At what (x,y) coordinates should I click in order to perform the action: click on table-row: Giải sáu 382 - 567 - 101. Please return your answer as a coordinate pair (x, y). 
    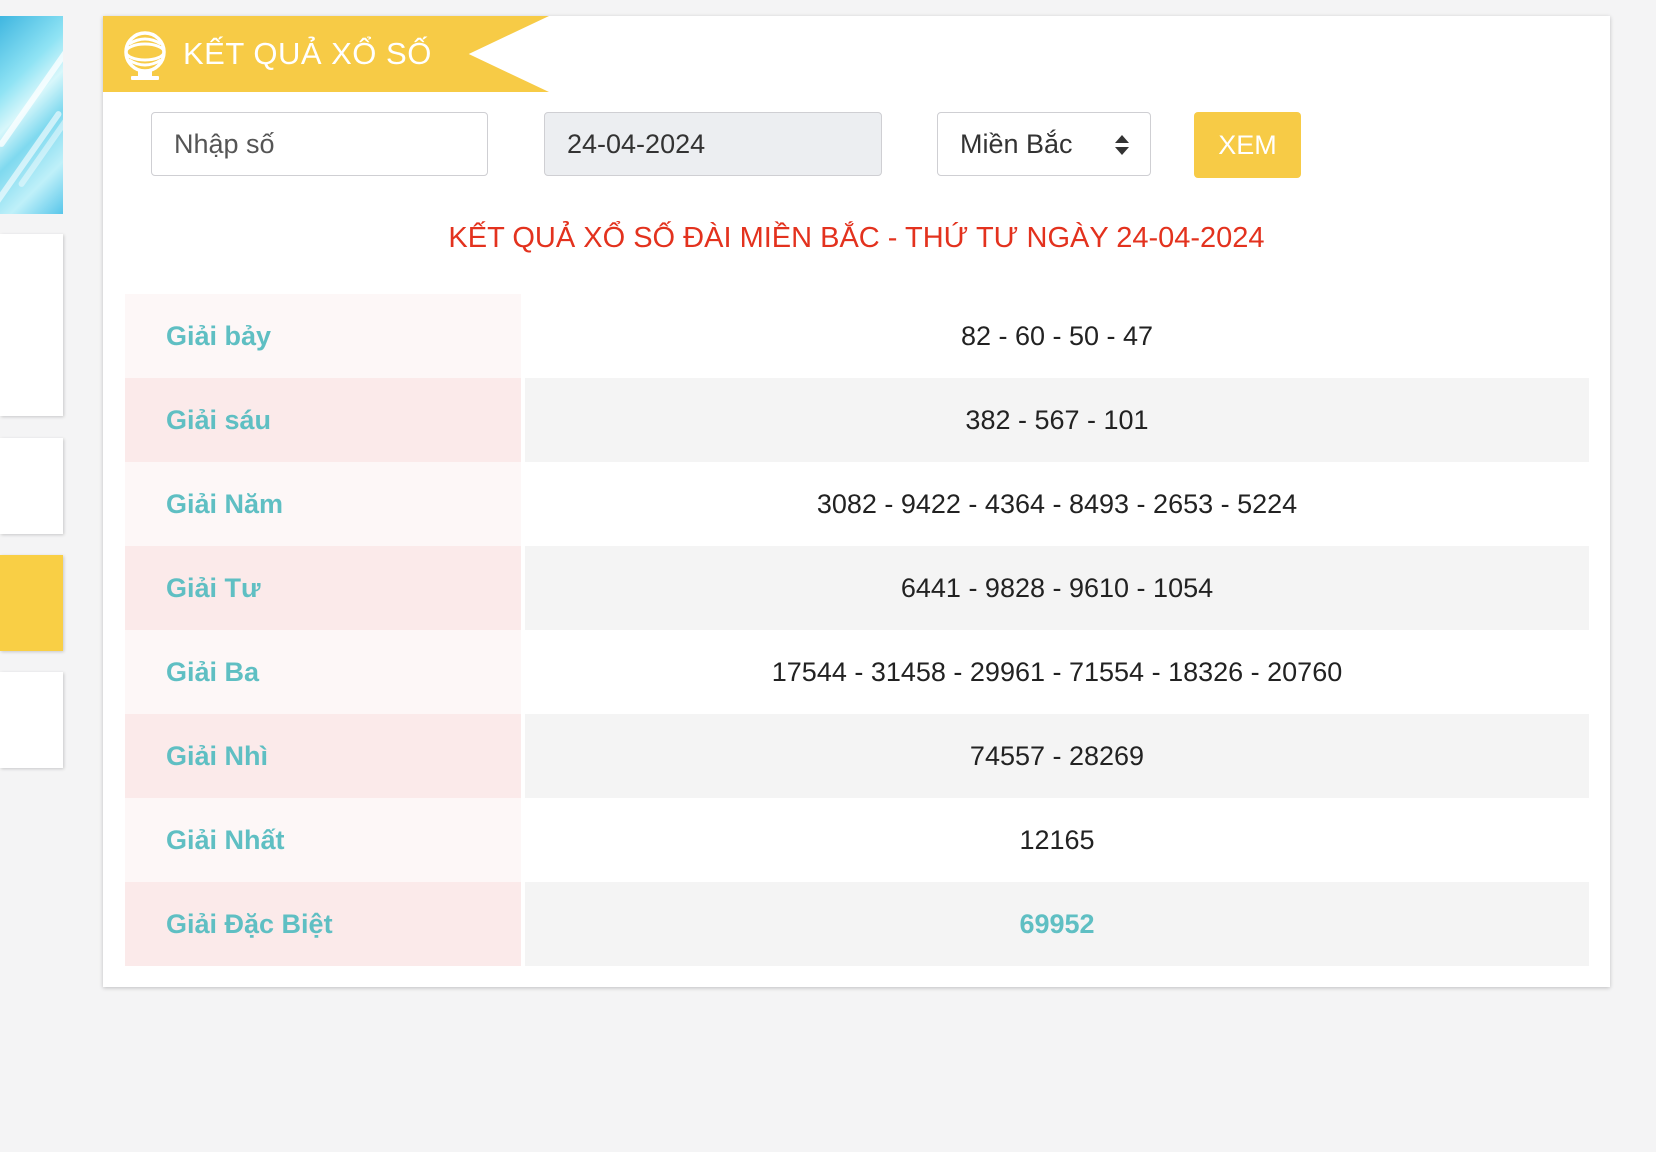
    Looking at the image, I should click on (857, 420).